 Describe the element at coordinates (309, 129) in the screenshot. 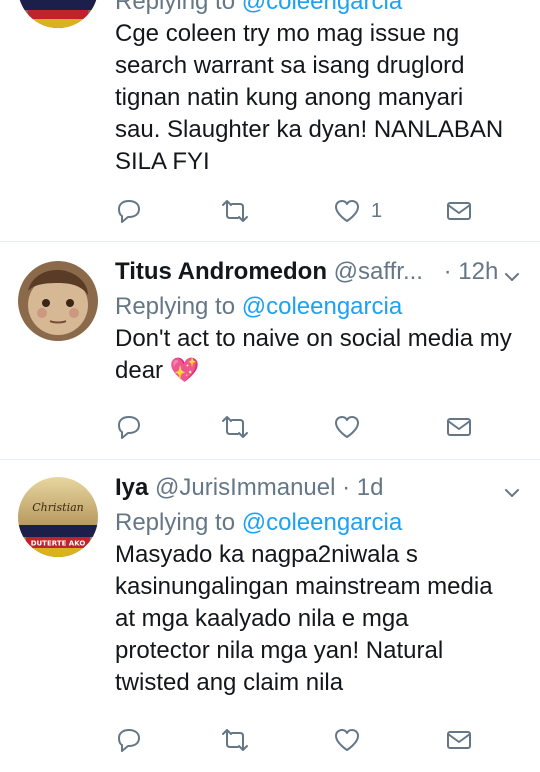

I see `tweet-text-line: sau. Slaughter ka dyan! NANLABAN` at that location.